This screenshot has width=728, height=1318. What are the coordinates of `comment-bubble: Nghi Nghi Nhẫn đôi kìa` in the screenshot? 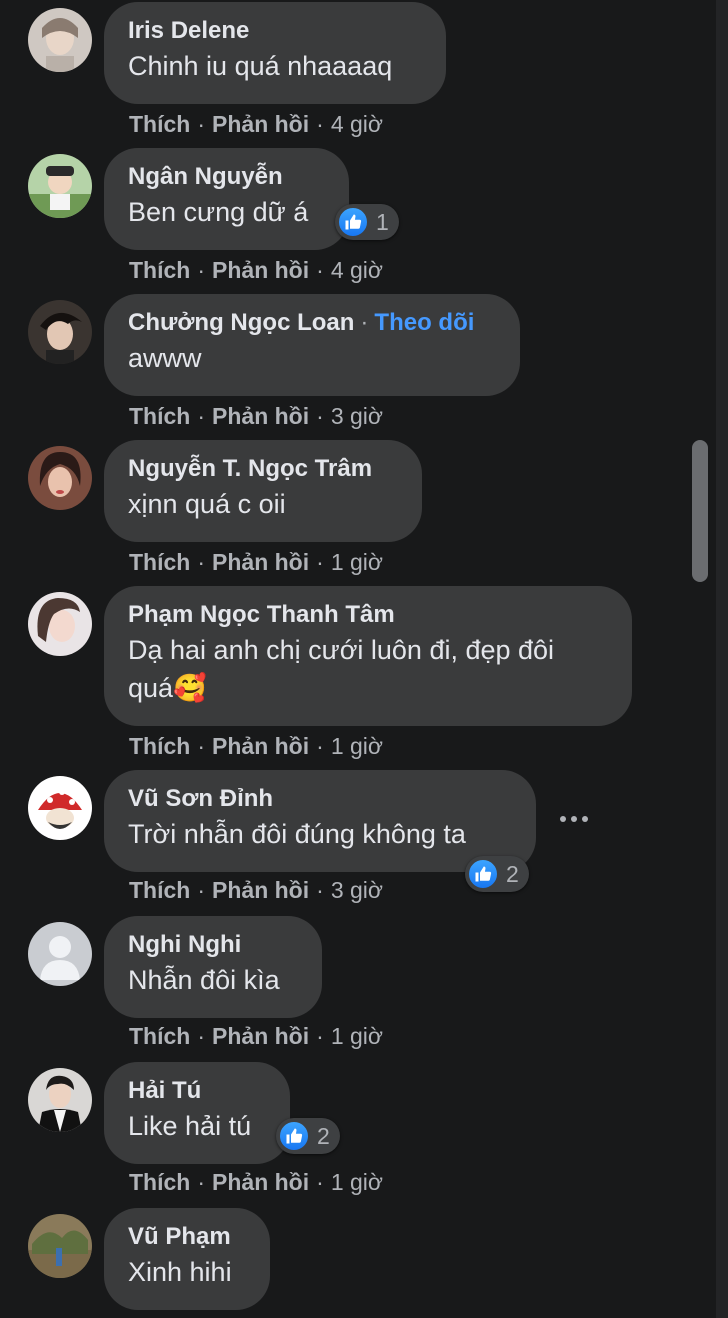 It's located at (213, 967).